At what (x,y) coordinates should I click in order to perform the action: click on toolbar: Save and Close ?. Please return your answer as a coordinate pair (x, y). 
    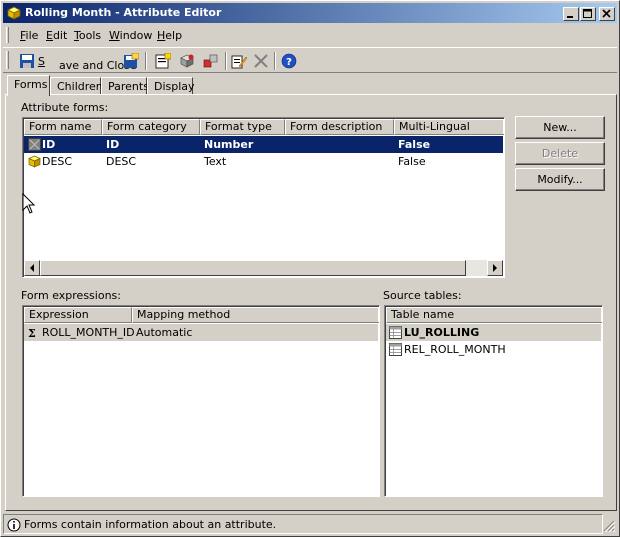
    Looking at the image, I should click on (310, 60).